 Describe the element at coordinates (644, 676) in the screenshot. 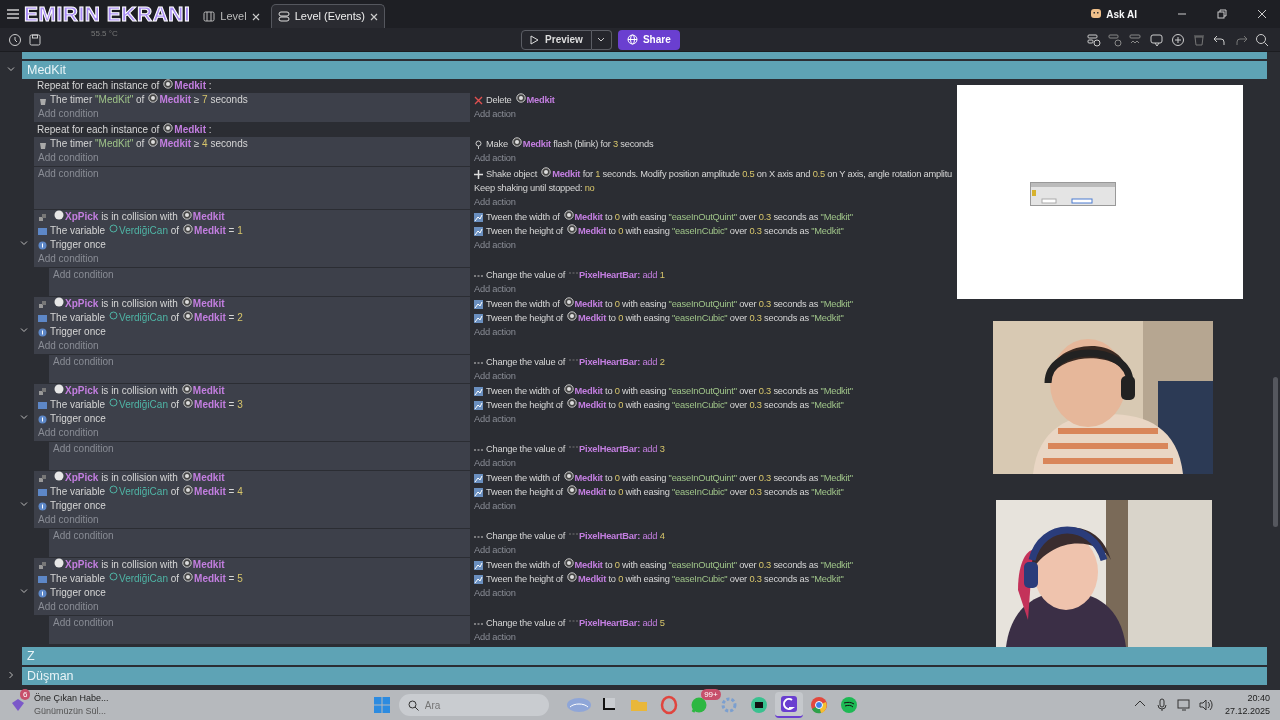

I see `group-header: Düşman` at that location.